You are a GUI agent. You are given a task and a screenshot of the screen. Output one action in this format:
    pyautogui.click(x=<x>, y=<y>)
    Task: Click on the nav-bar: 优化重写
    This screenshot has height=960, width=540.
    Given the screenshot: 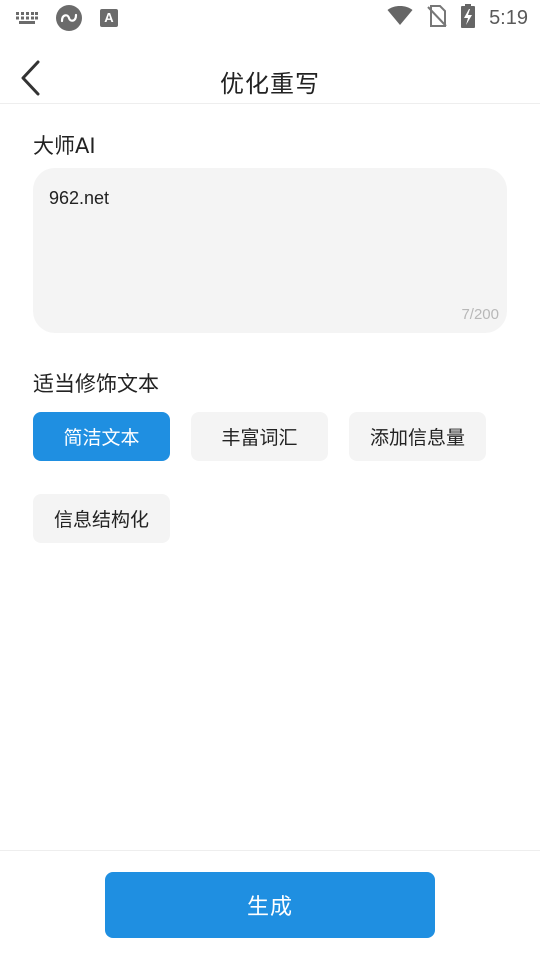 What is the action you would take?
    pyautogui.click(x=270, y=78)
    